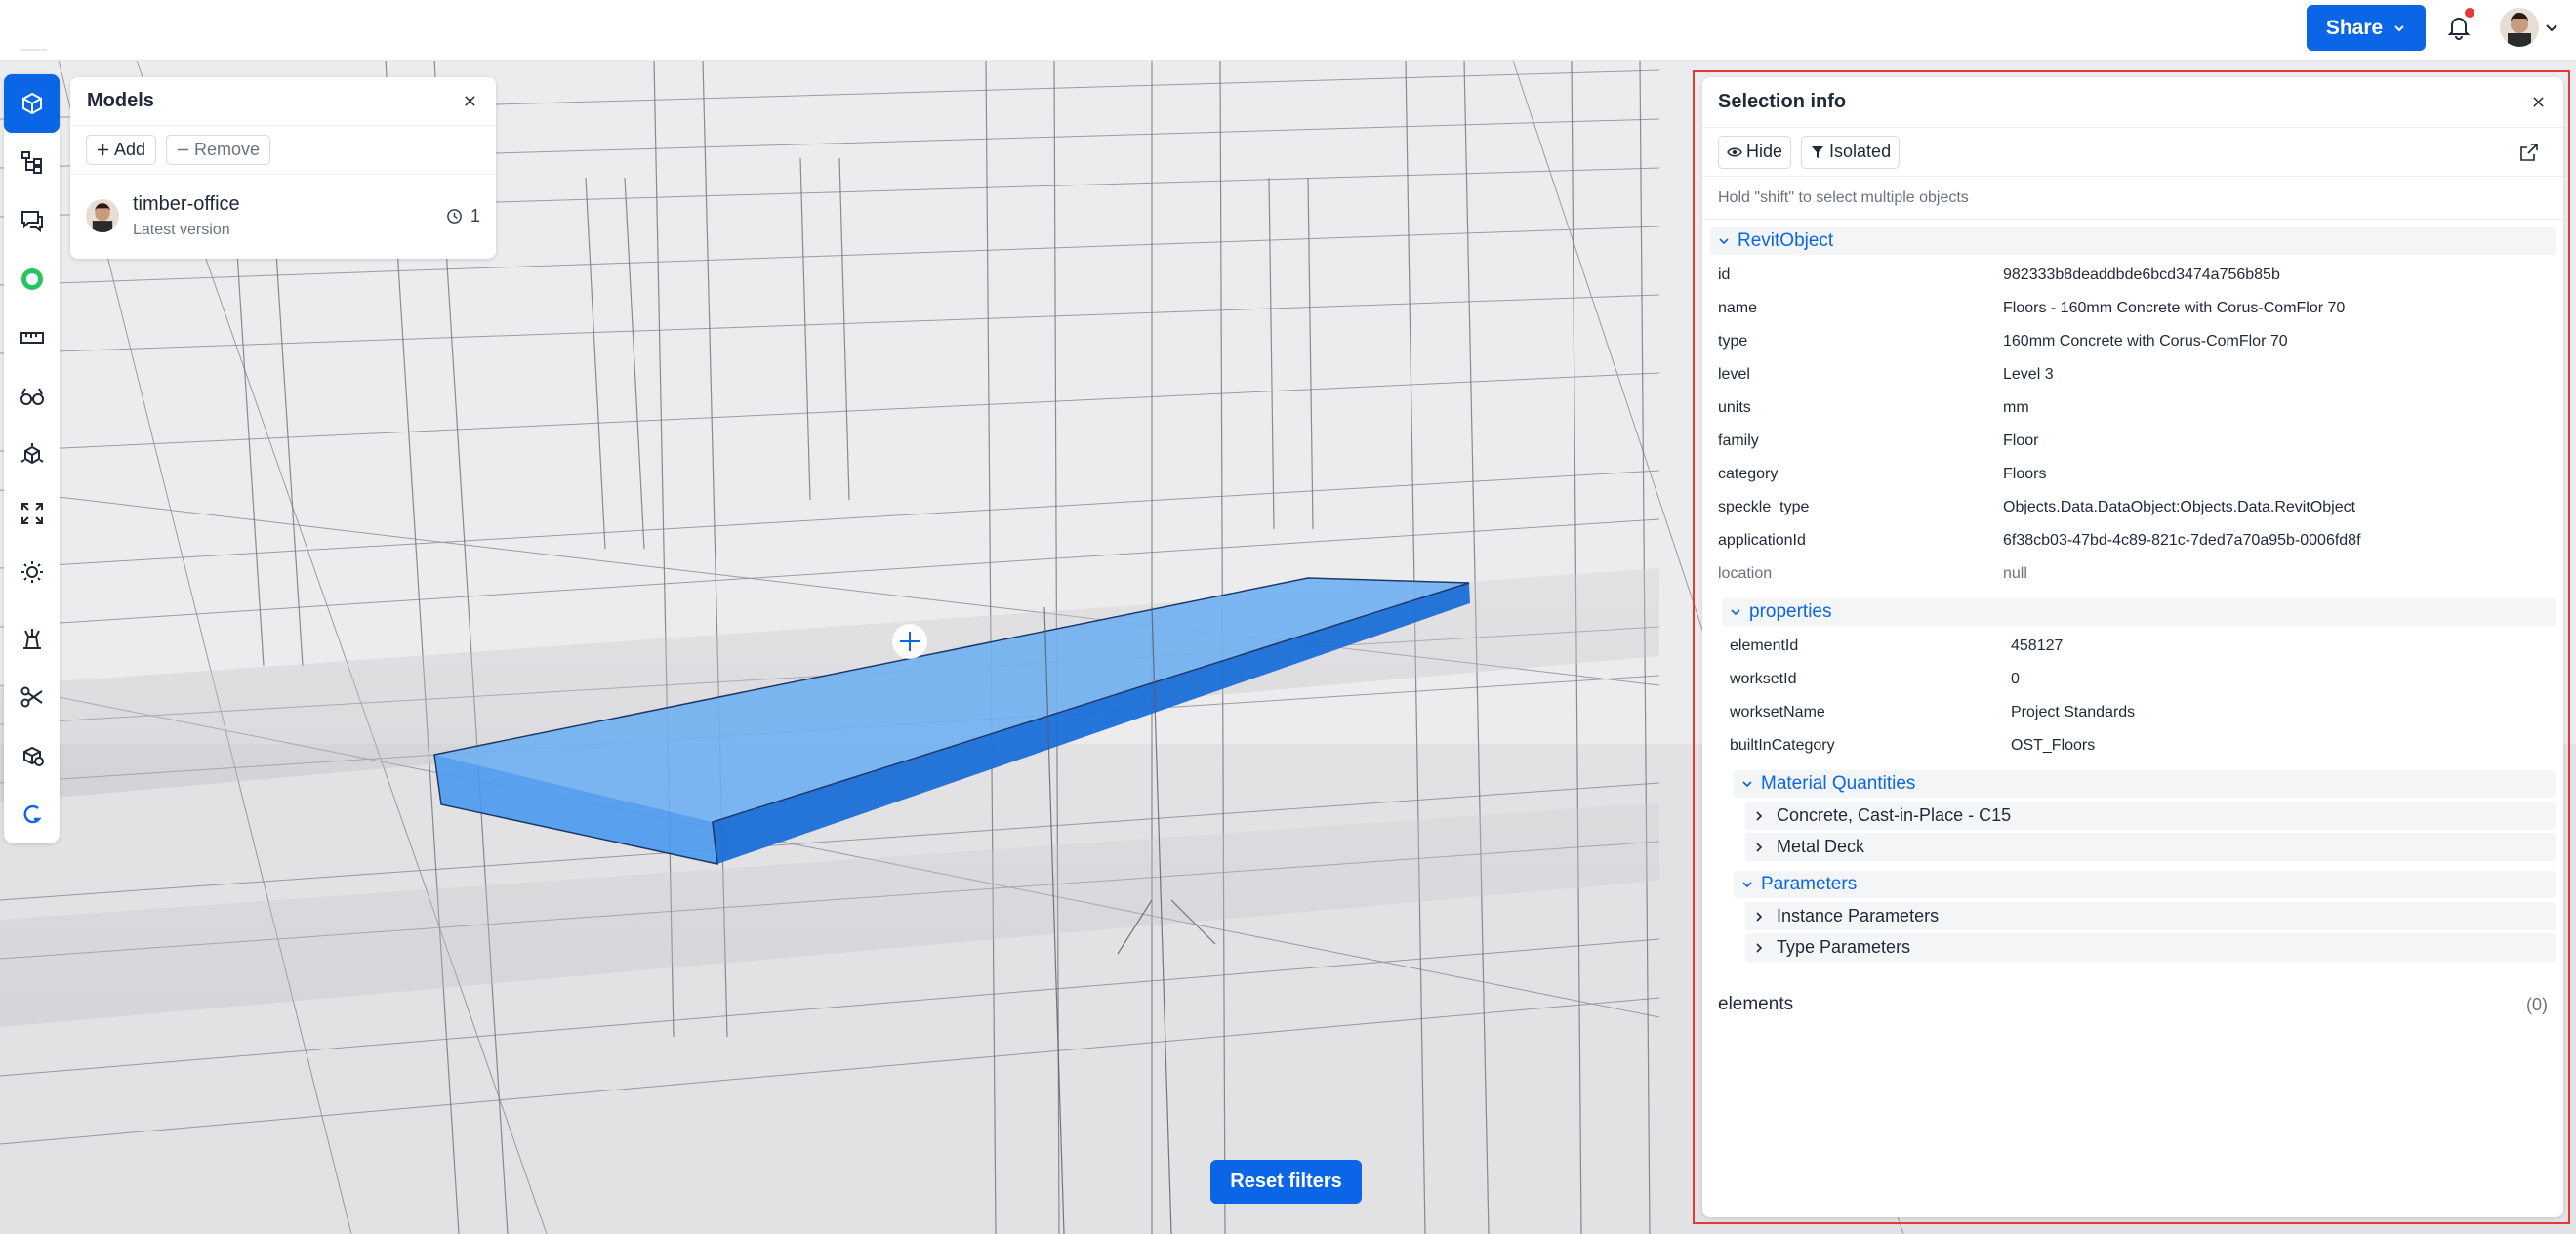 Image resolution: width=2576 pixels, height=1234 pixels. What do you see at coordinates (463, 216) in the screenshot?
I see `model-versions-count: 1` at bounding box center [463, 216].